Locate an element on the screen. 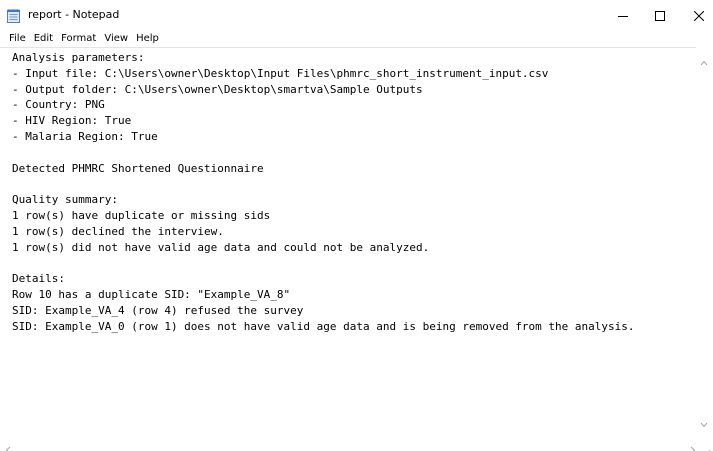 The width and height of the screenshot is (713, 451). maximize-icon is located at coordinates (660, 15).